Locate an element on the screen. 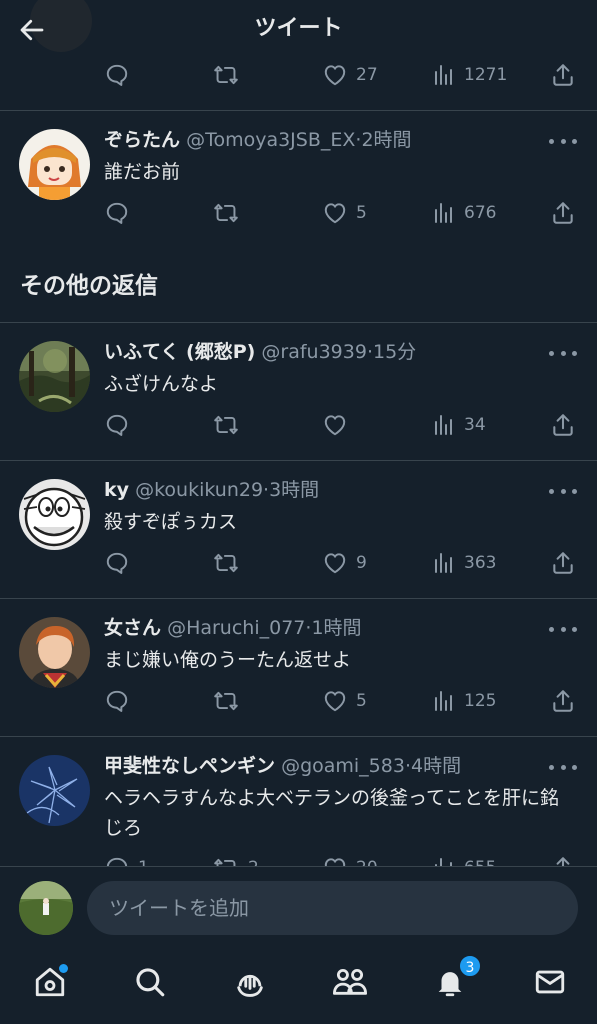 The width and height of the screenshot is (597, 1024). top-bar: ツイート is located at coordinates (298, 29).